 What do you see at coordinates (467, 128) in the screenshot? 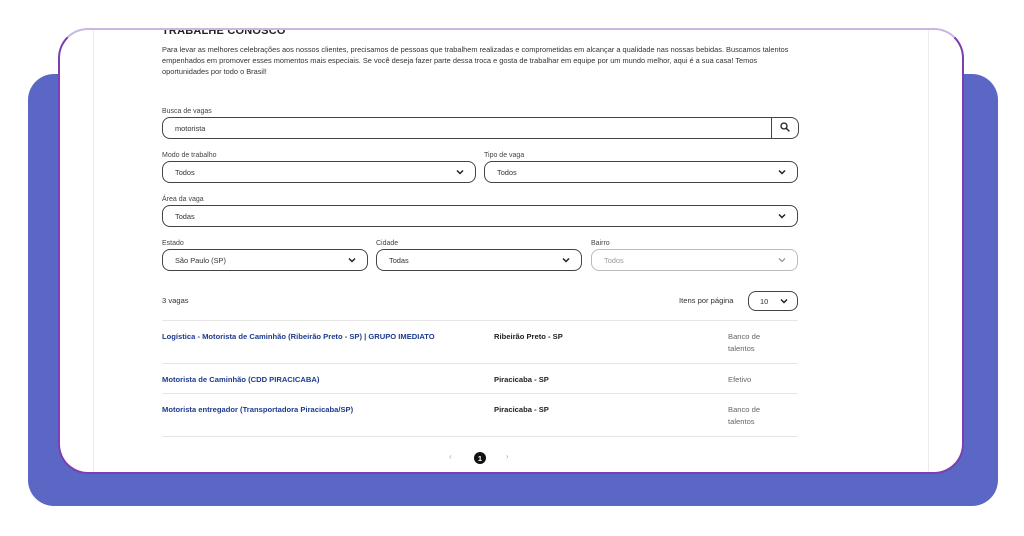
I see `search-input: motorista` at bounding box center [467, 128].